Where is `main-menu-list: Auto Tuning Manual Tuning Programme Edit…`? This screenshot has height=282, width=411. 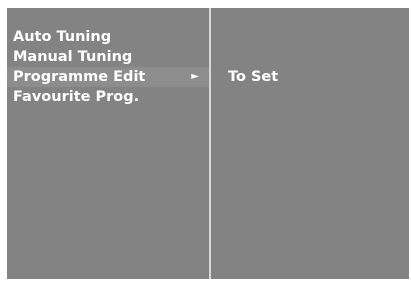
main-menu-list: Auto Tuning Manual Tuning Programme Edit… is located at coordinates (108, 67).